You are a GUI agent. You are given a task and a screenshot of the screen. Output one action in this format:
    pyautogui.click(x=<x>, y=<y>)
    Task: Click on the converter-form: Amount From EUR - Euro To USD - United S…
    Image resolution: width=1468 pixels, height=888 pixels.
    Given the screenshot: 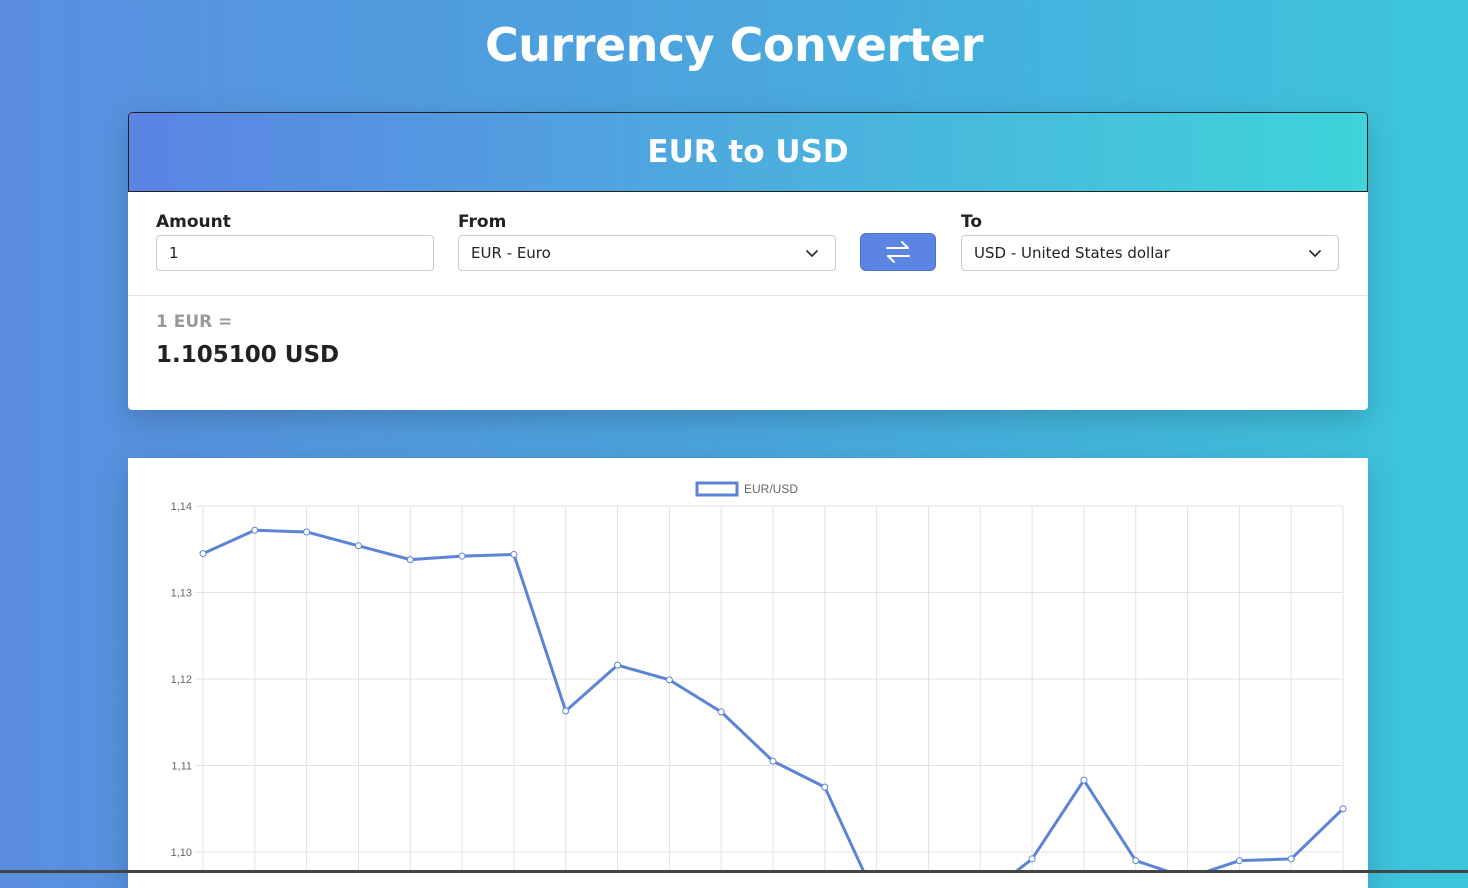 What is the action you would take?
    pyautogui.click(x=748, y=244)
    